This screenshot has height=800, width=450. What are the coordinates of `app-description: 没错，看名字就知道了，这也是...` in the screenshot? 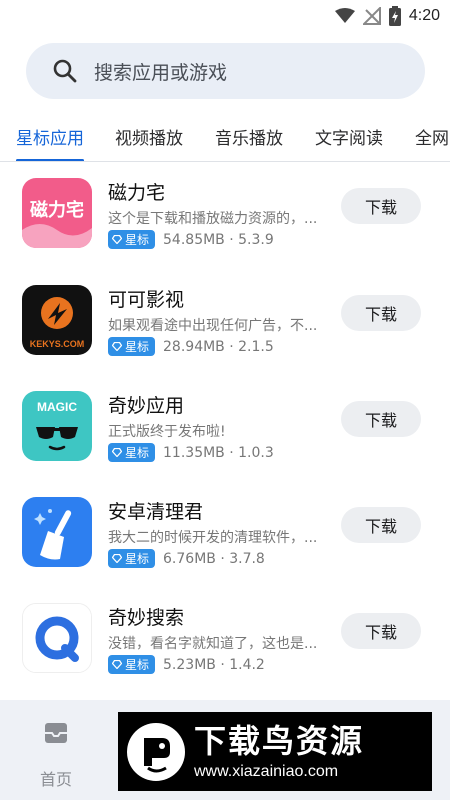 It's located at (213, 644).